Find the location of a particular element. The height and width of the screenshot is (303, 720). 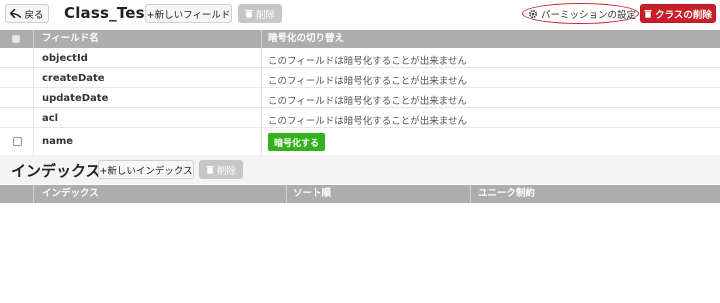

field-name: createDate is located at coordinates (73, 78).